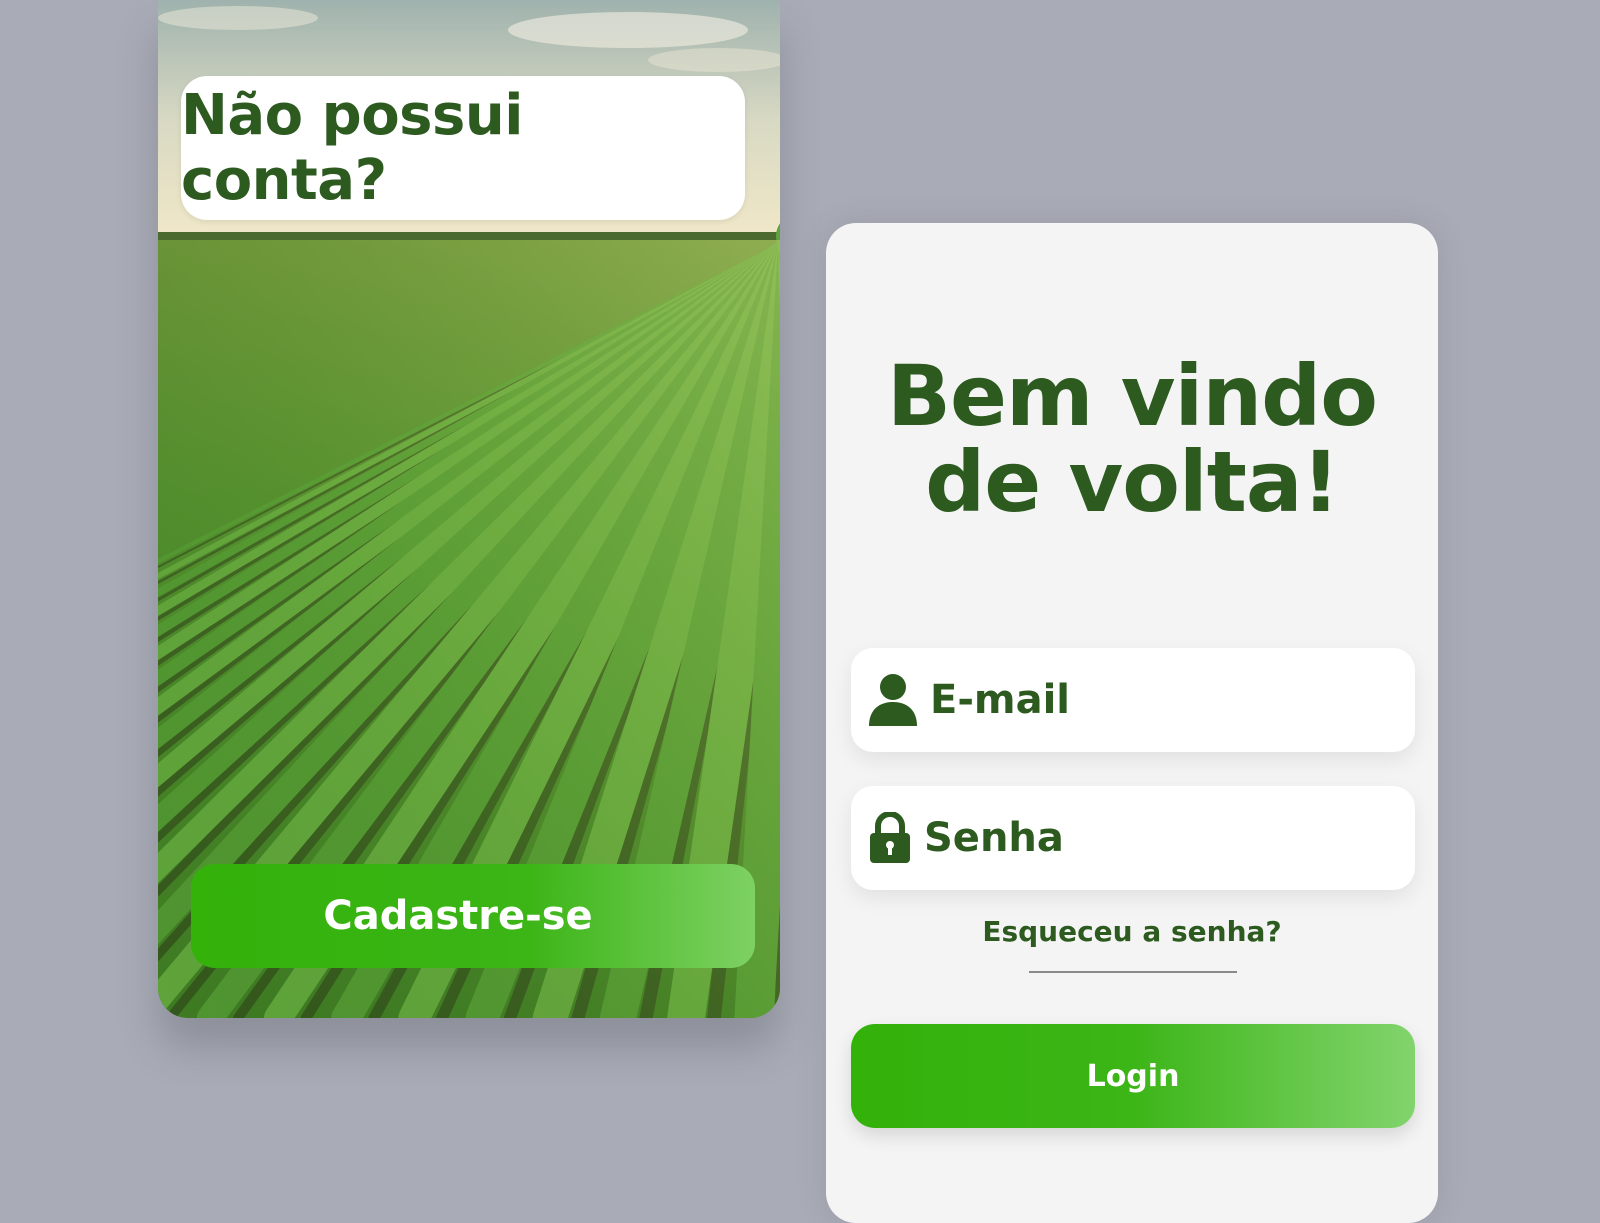 This screenshot has height=1223, width=1600. I want to click on welcome-title-line-2: de volta!, so click(1132, 482).